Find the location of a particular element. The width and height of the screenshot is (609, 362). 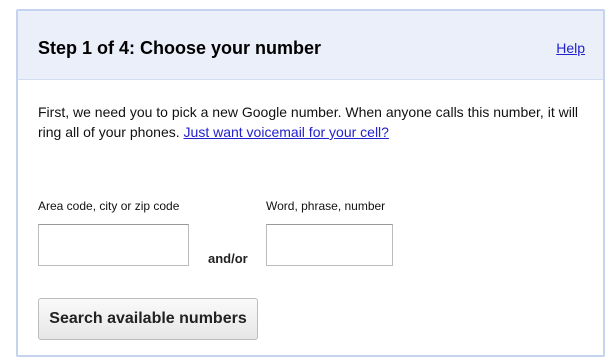

area-code-input is located at coordinates (113, 245).